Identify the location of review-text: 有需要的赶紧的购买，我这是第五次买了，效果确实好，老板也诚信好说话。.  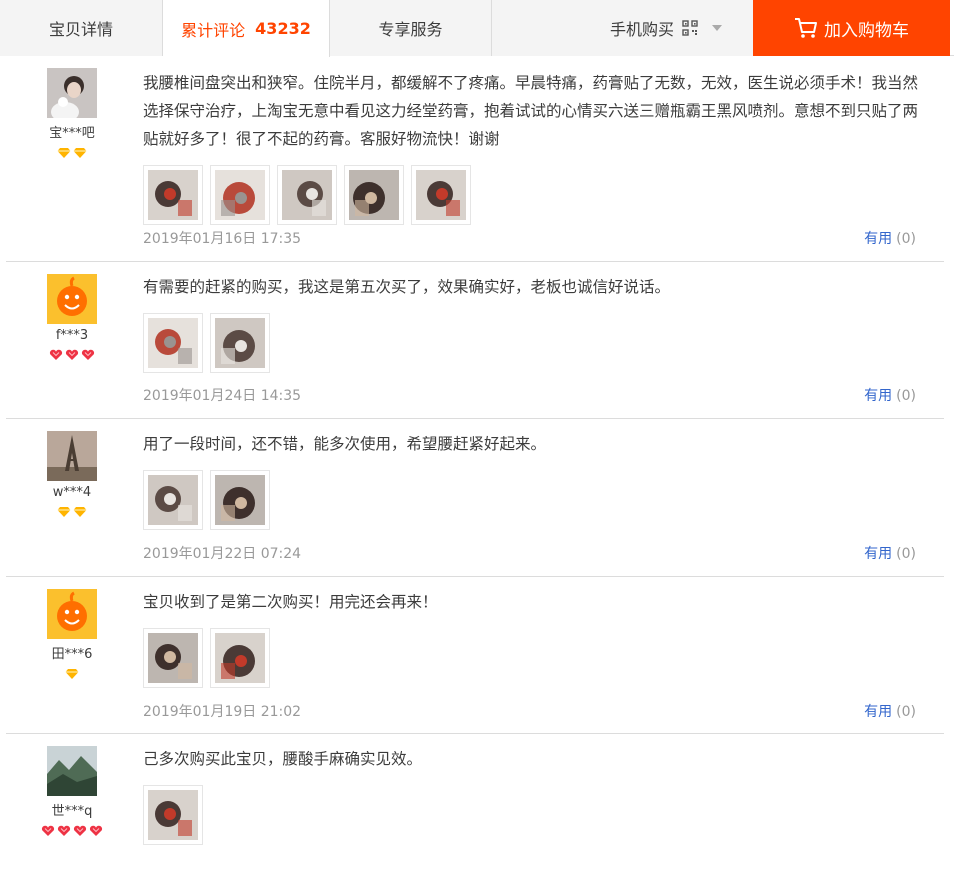
(407, 287).